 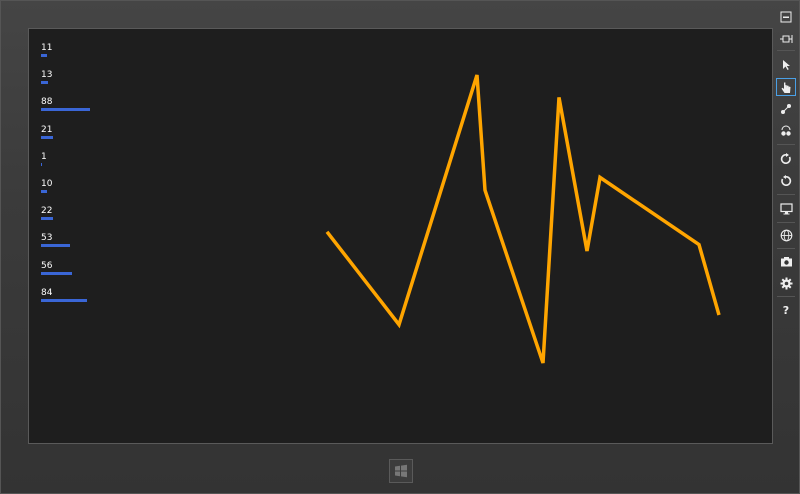 I want to click on emulator-toolbar: ?, so click(x=786, y=164).